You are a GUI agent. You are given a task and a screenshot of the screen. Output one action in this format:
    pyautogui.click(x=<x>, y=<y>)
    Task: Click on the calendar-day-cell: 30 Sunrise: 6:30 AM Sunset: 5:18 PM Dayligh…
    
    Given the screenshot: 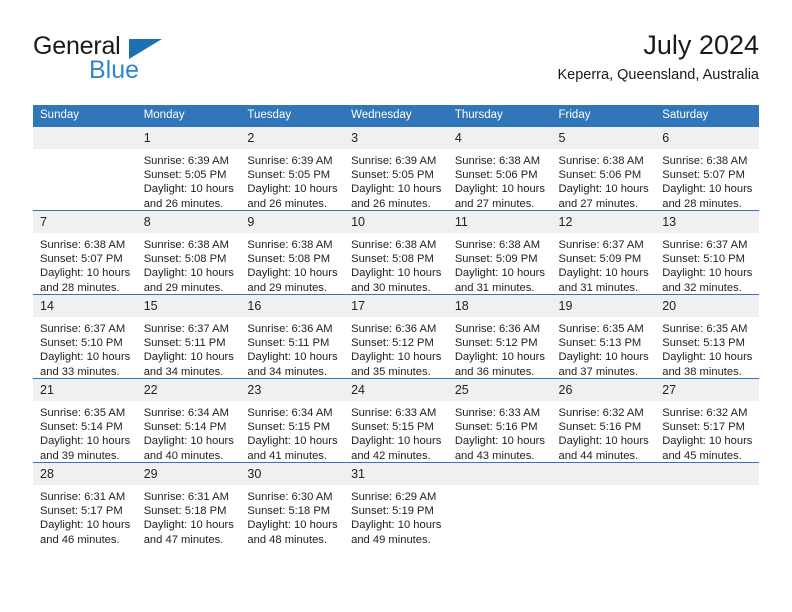 What is the action you would take?
    pyautogui.click(x=292, y=504)
    